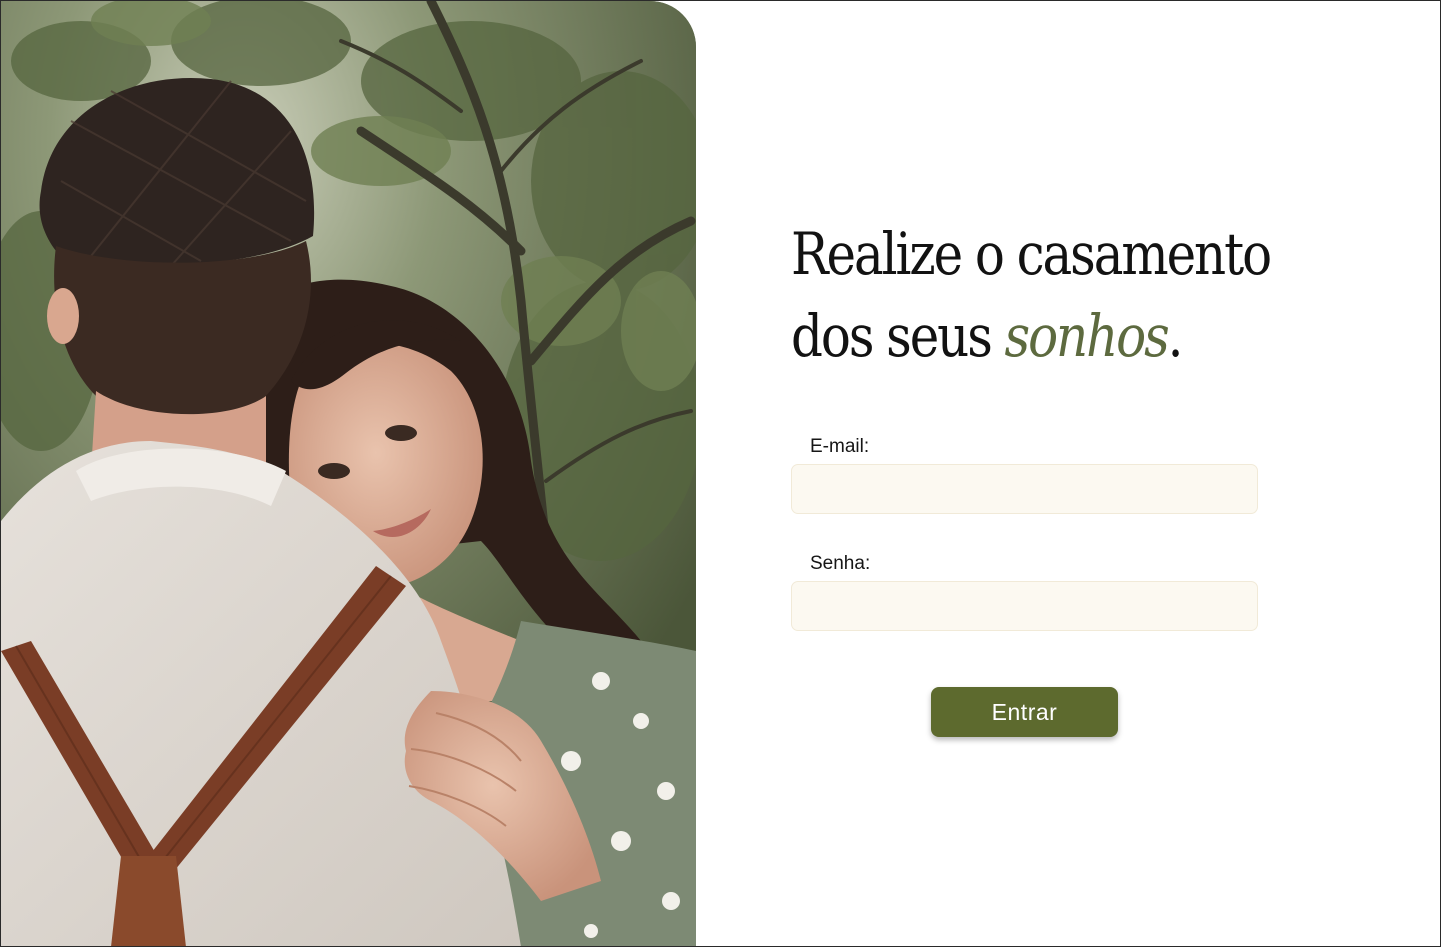 This screenshot has width=1441, height=947. Describe the element at coordinates (1087, 336) in the screenshot. I see `headline-accent-word: sonhos` at that location.